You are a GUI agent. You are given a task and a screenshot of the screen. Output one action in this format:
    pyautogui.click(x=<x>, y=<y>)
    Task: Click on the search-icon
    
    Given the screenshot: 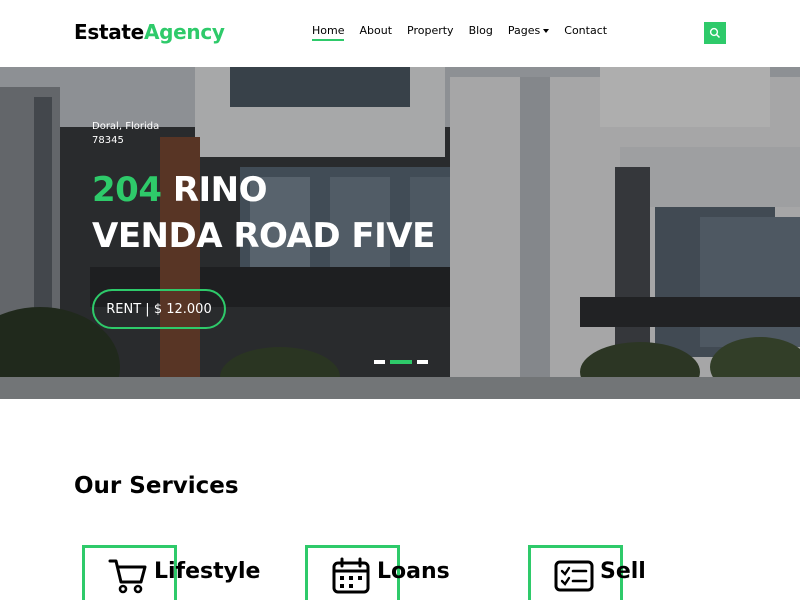 What is the action you would take?
    pyautogui.click(x=715, y=33)
    